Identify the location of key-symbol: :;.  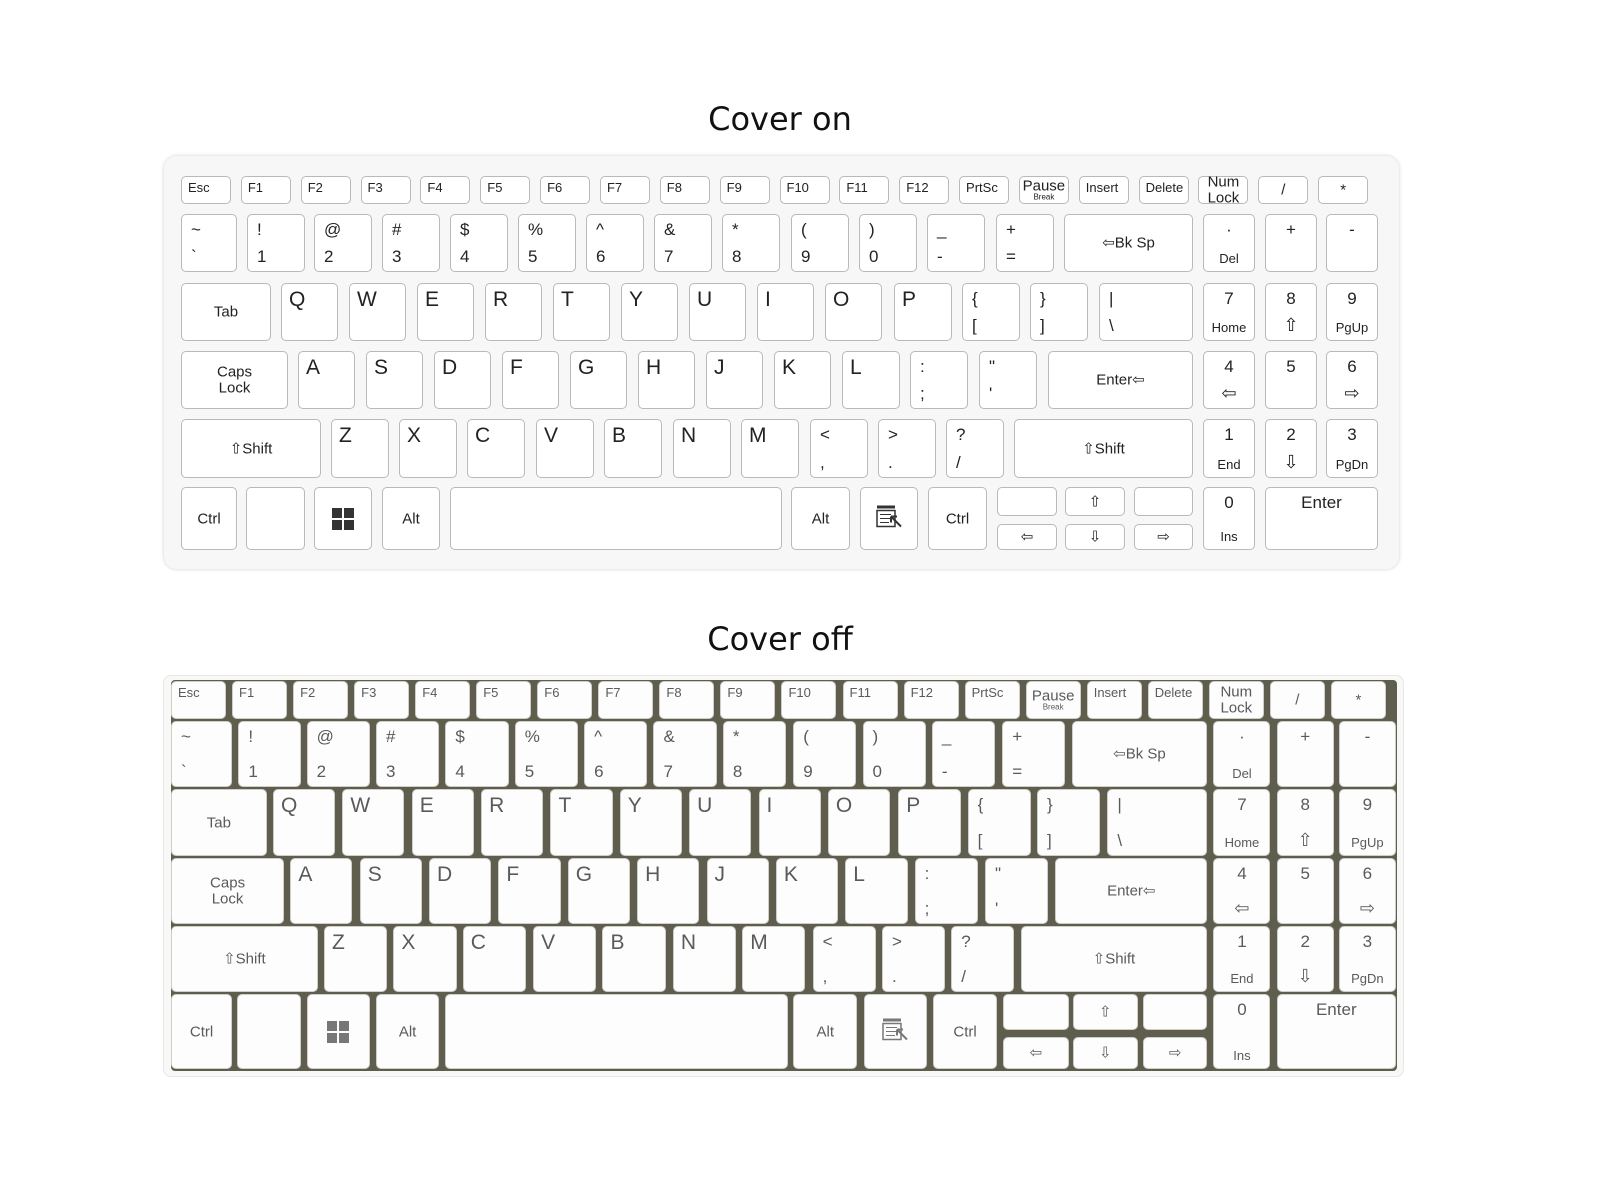
(946, 891).